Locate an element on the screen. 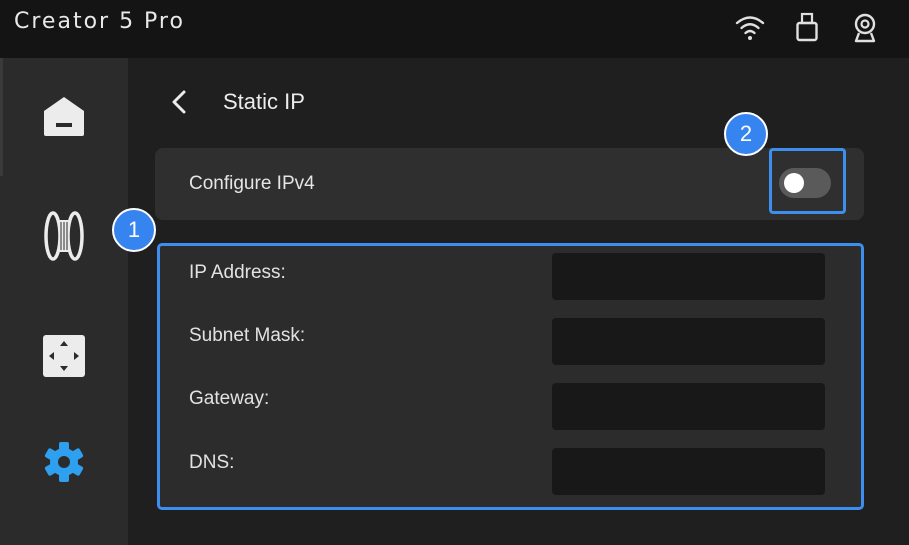 This screenshot has height=545, width=909. filament-spool-icon is located at coordinates (64, 238).